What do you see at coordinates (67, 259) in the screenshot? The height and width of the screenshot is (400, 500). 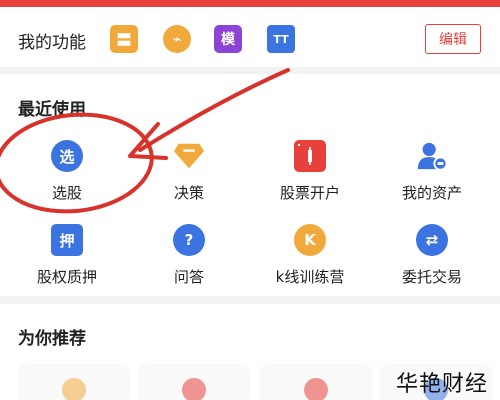 I see `recent-item-pledge: 押 股权质押` at bounding box center [67, 259].